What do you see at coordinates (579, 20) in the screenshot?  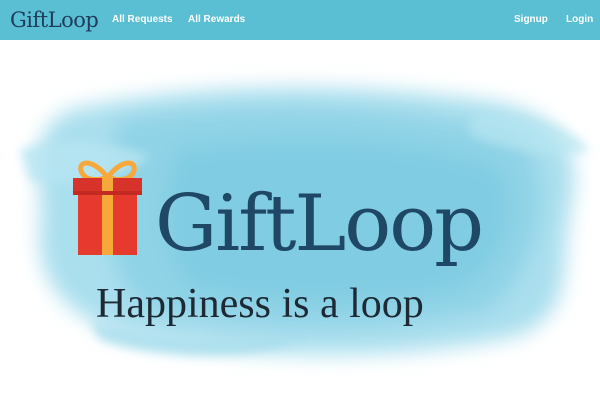 I see `nav-login-link: Login` at bounding box center [579, 20].